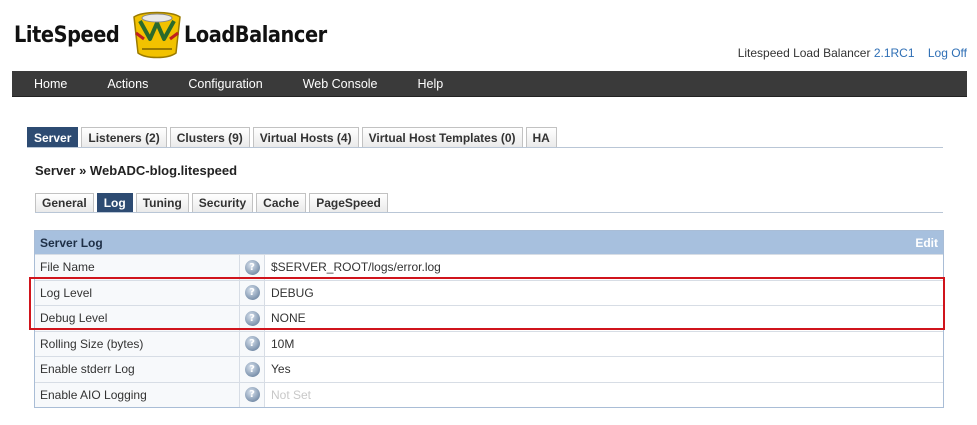 The width and height of the screenshot is (977, 425). Describe the element at coordinates (64, 202) in the screenshot. I see `subtab-general: General` at that location.